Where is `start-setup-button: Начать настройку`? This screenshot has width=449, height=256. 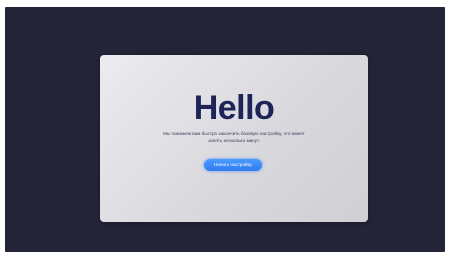 start-setup-button: Начать настройку is located at coordinates (233, 165).